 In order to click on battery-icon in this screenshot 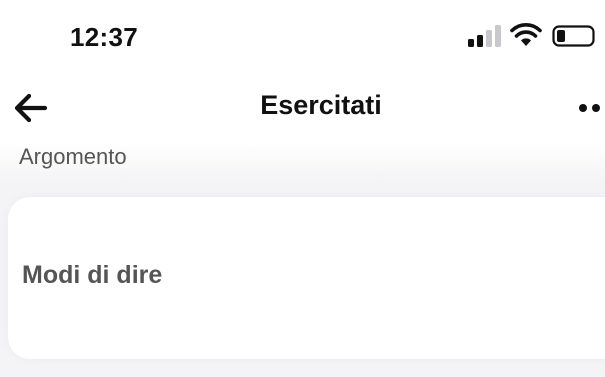, I will do `click(573, 36)`.